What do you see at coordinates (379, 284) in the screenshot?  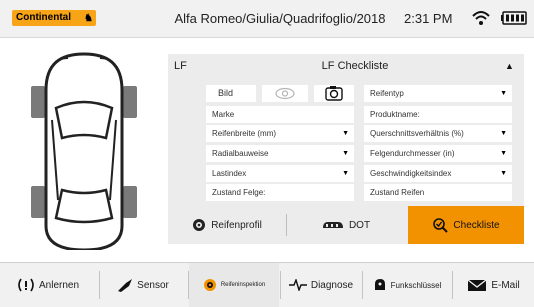 I see `key-fob-icon` at bounding box center [379, 284].